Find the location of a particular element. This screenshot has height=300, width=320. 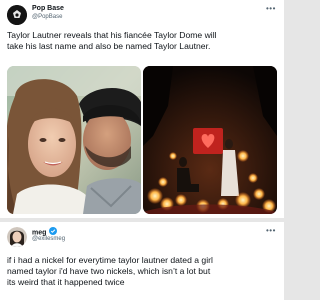

tweet-text-line: its weird that it happened twice is located at coordinates (66, 282).